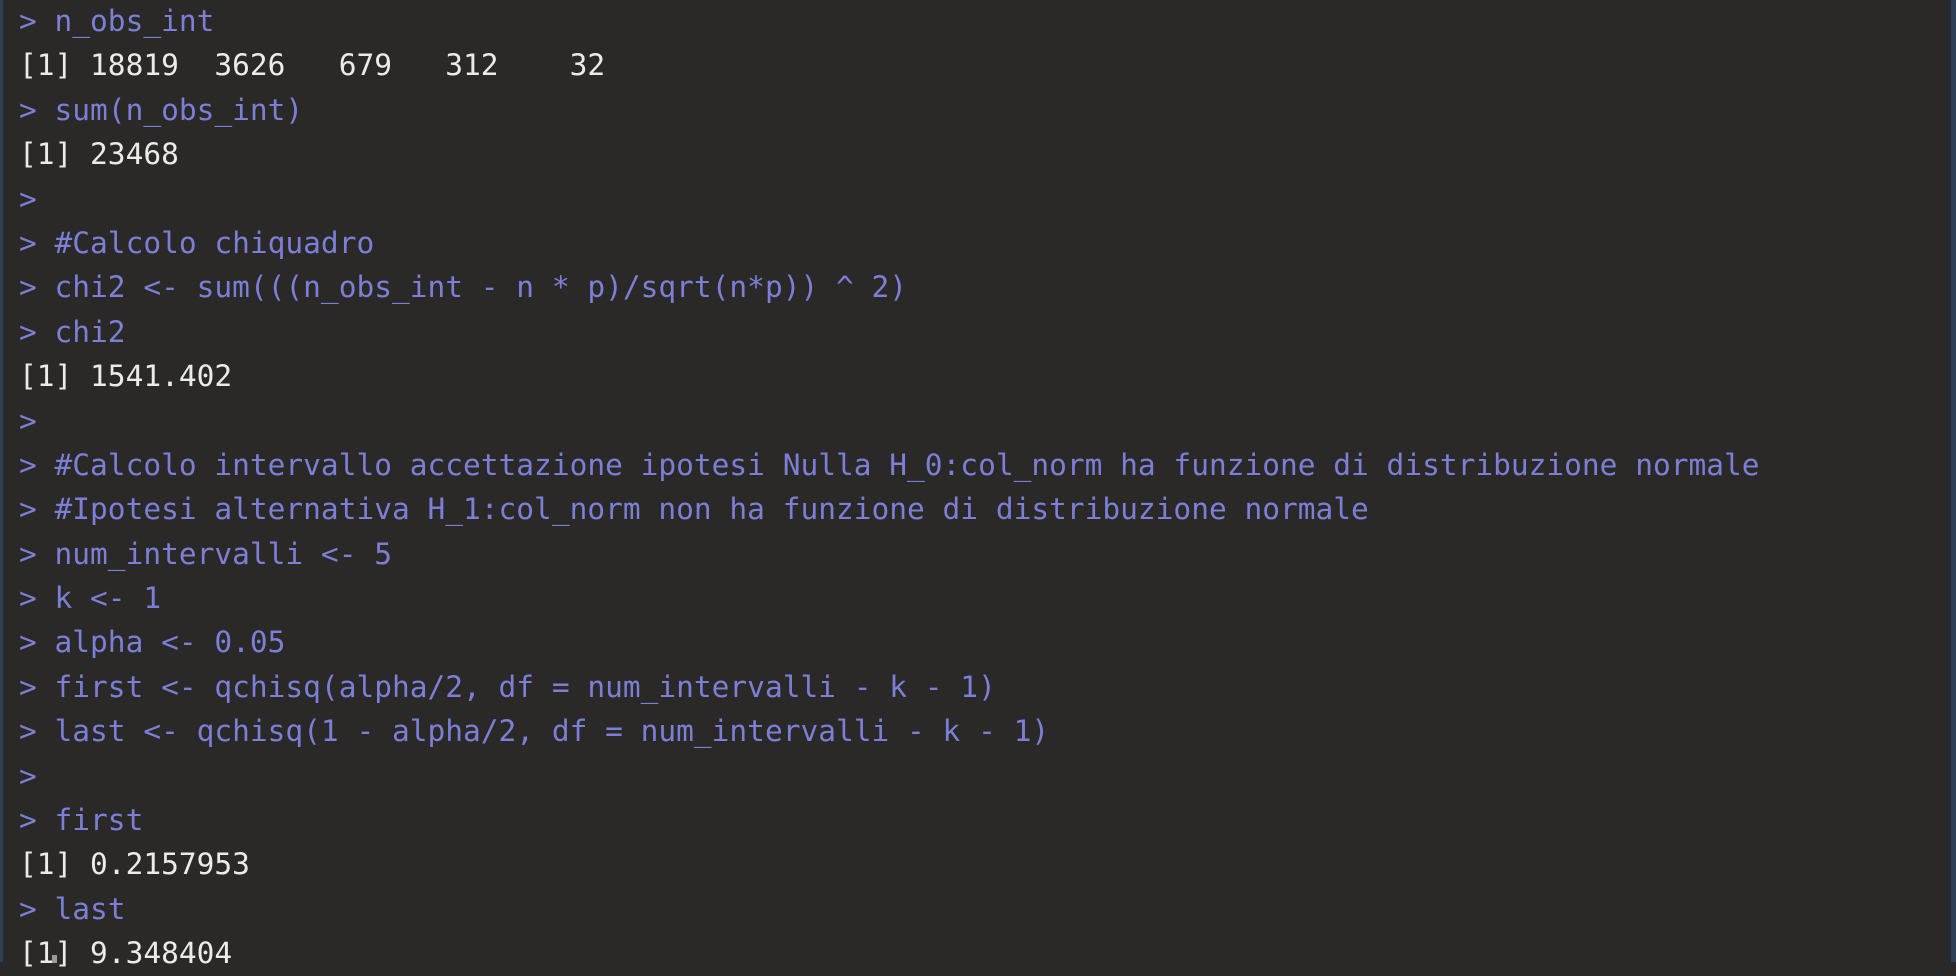 The width and height of the screenshot is (1956, 976). I want to click on console-output-line: [1] 0.2157953, so click(134, 864).